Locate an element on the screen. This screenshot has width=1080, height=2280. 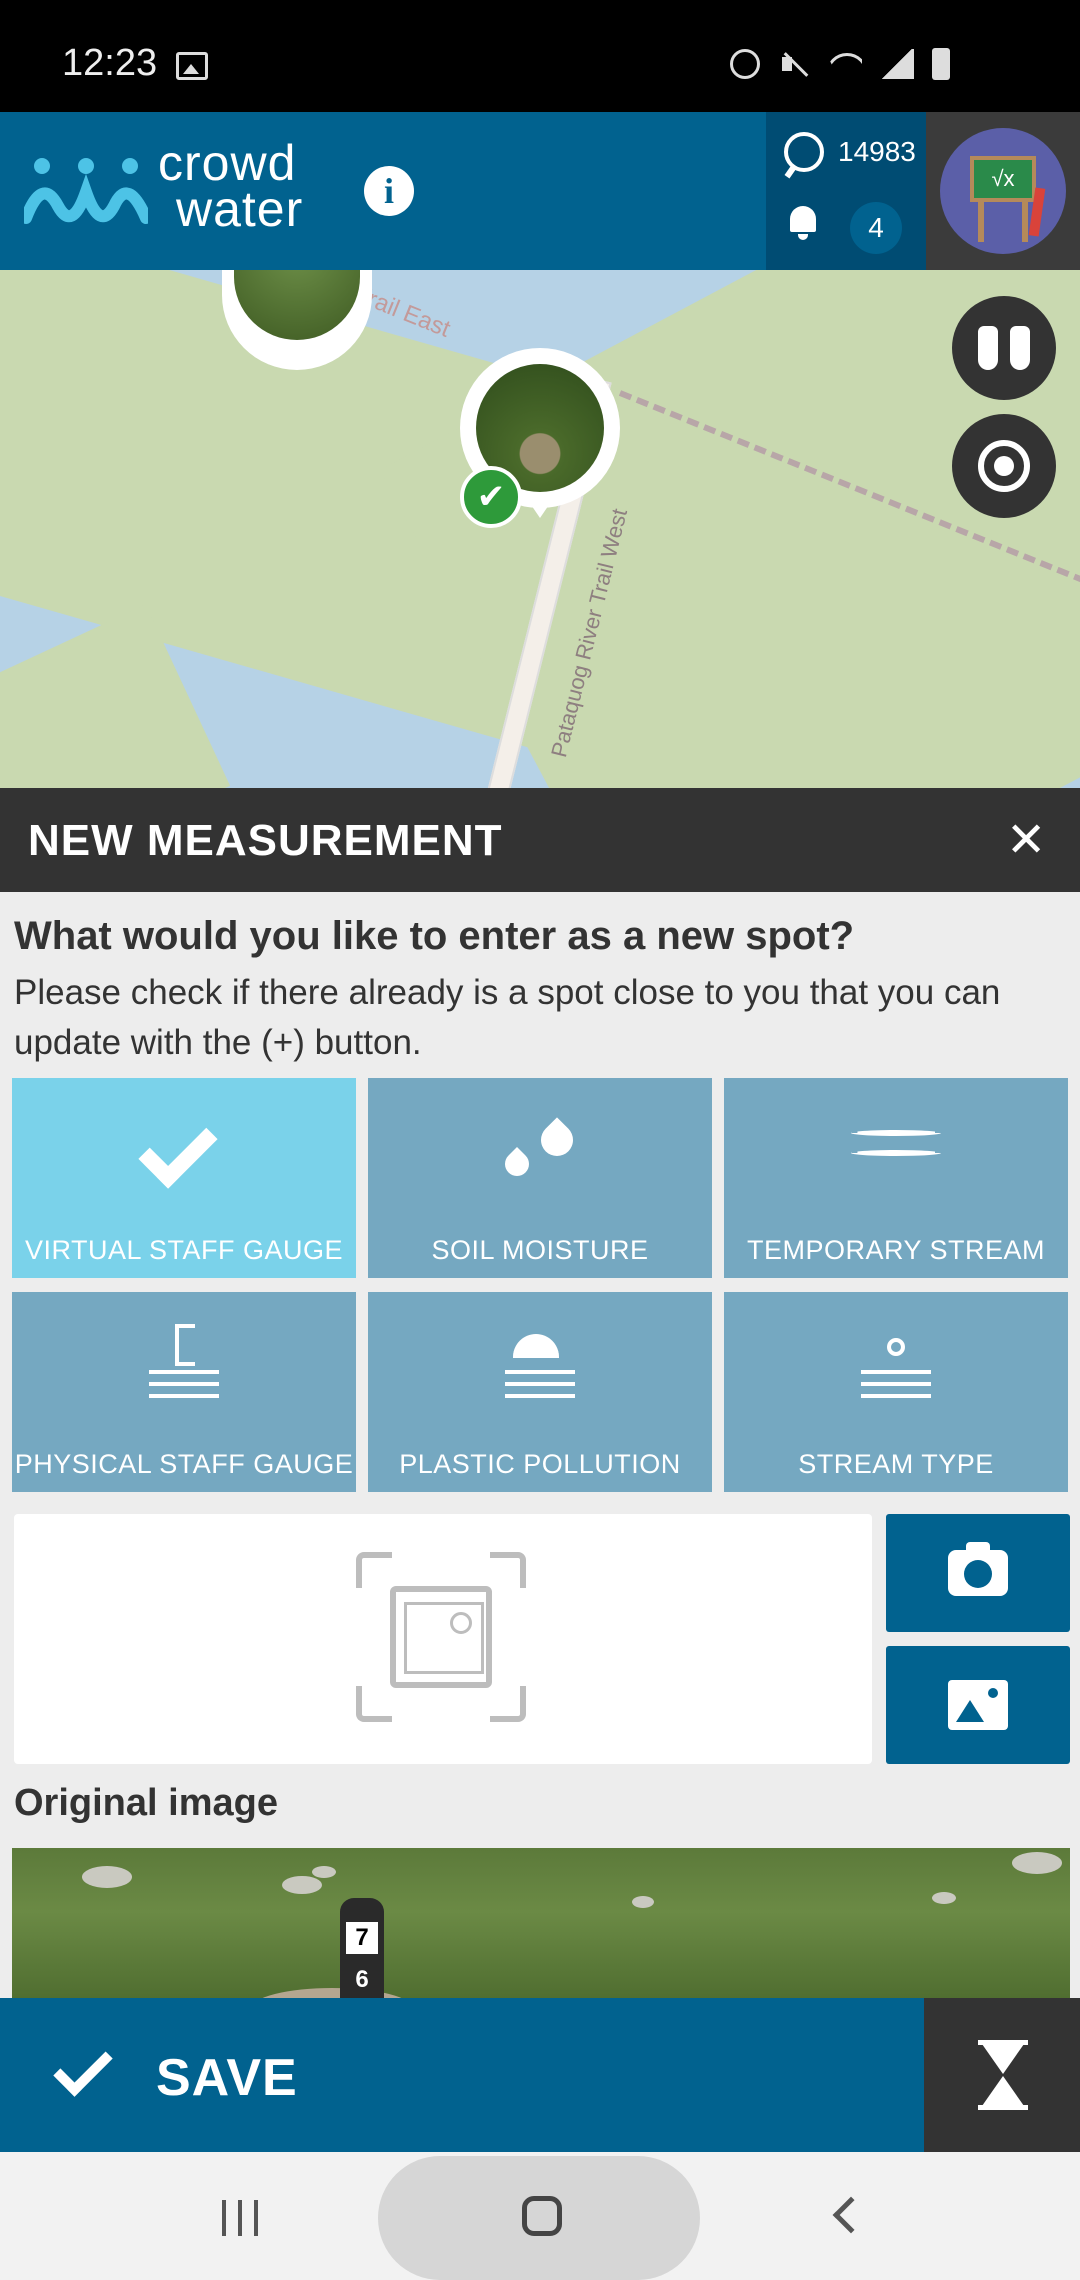
locate-icon is located at coordinates (1004, 466).